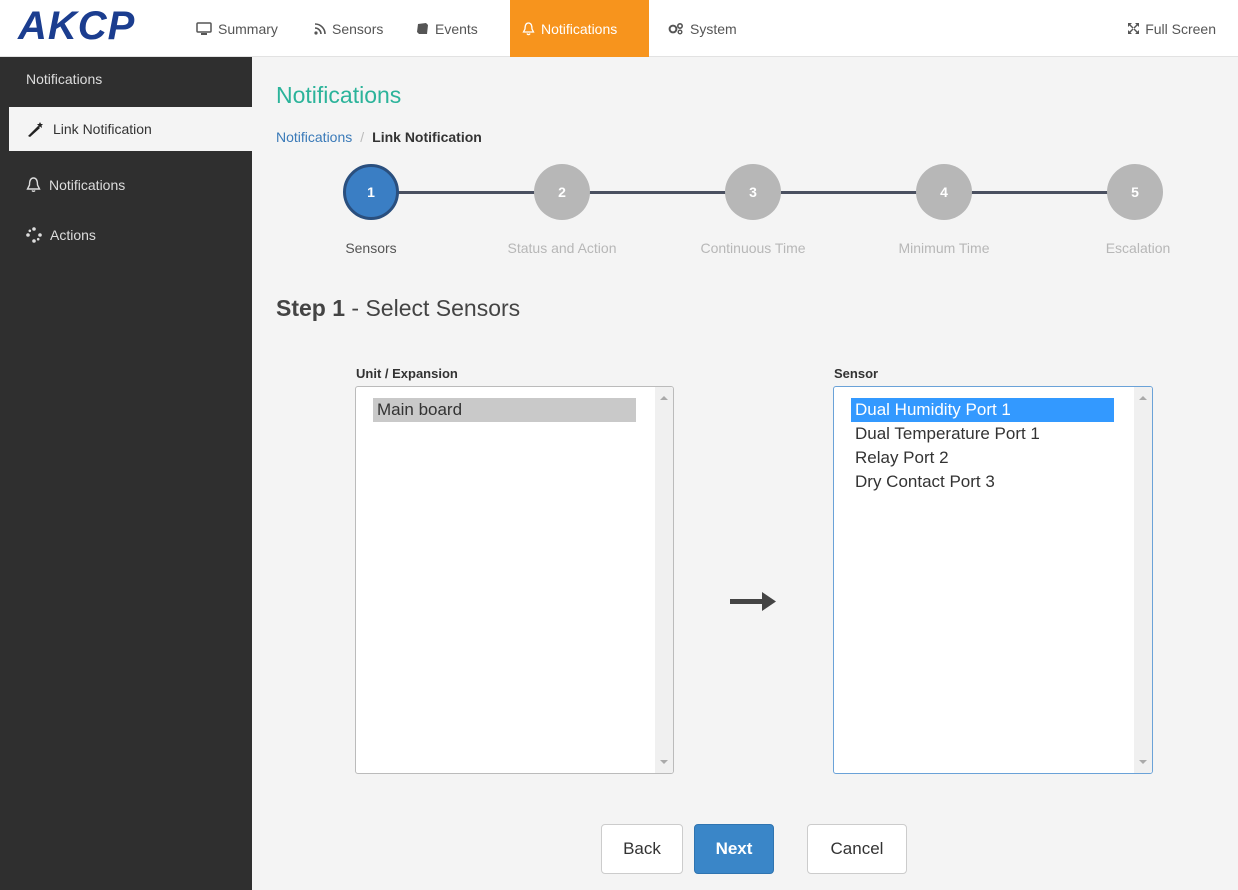 Image resolution: width=1238 pixels, height=890 pixels. I want to click on nav-notifications: Notifications, so click(579, 28).